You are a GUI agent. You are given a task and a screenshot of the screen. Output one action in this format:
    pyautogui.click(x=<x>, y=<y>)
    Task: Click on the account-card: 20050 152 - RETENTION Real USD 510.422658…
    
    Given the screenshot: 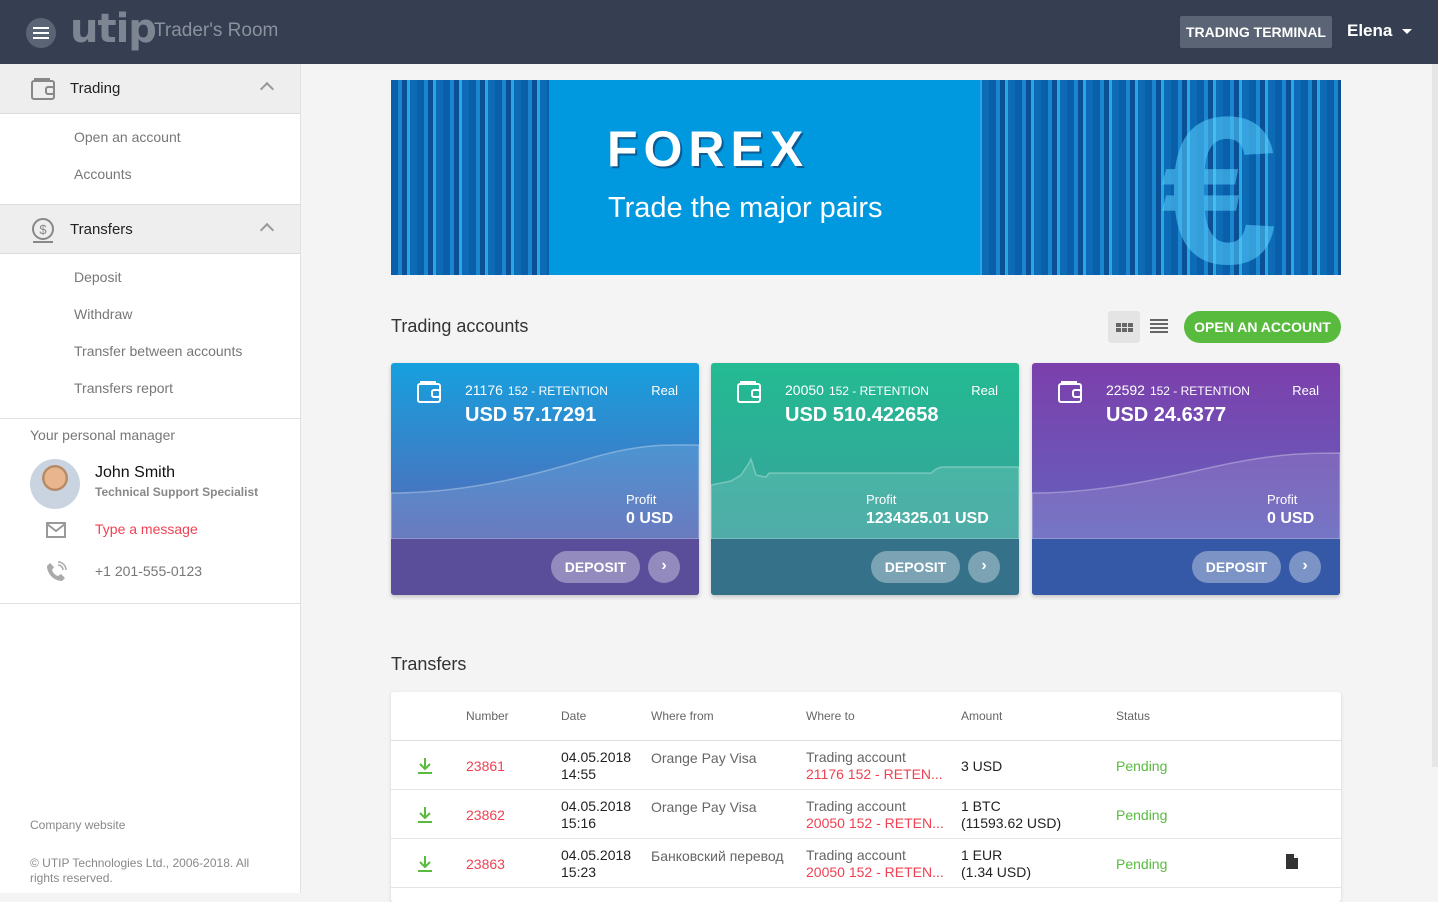 What is the action you would take?
    pyautogui.click(x=865, y=479)
    